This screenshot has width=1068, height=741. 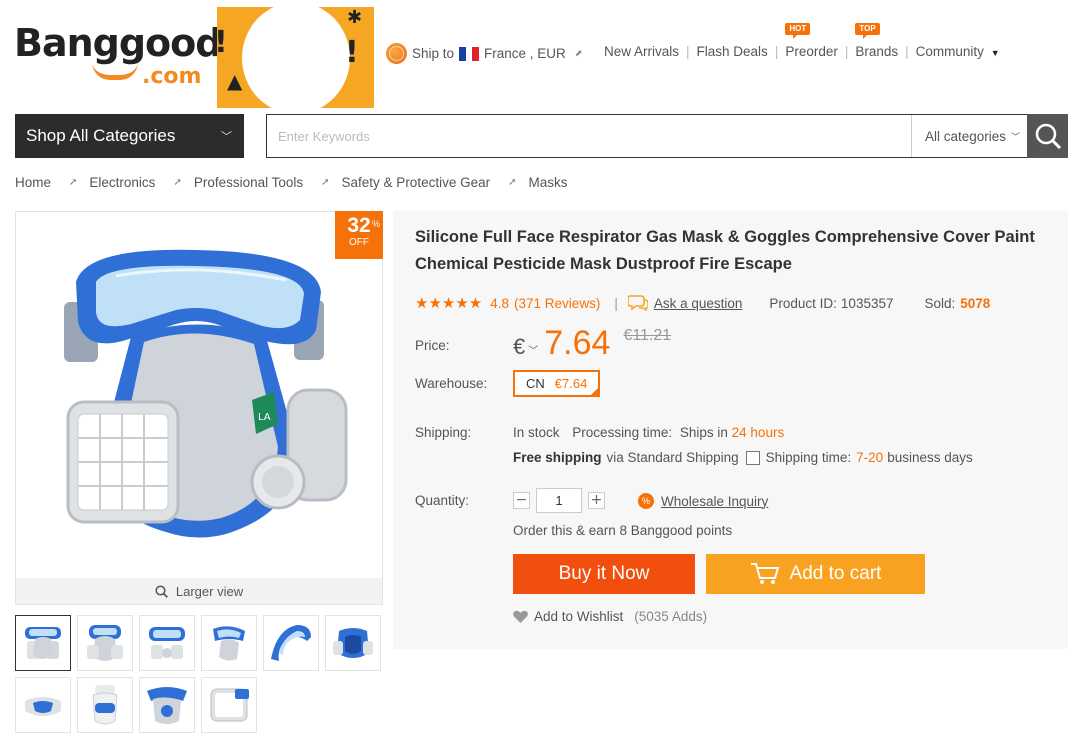 What do you see at coordinates (449, 303) in the screenshot?
I see `star-rating-icon: ★★★★★` at bounding box center [449, 303].